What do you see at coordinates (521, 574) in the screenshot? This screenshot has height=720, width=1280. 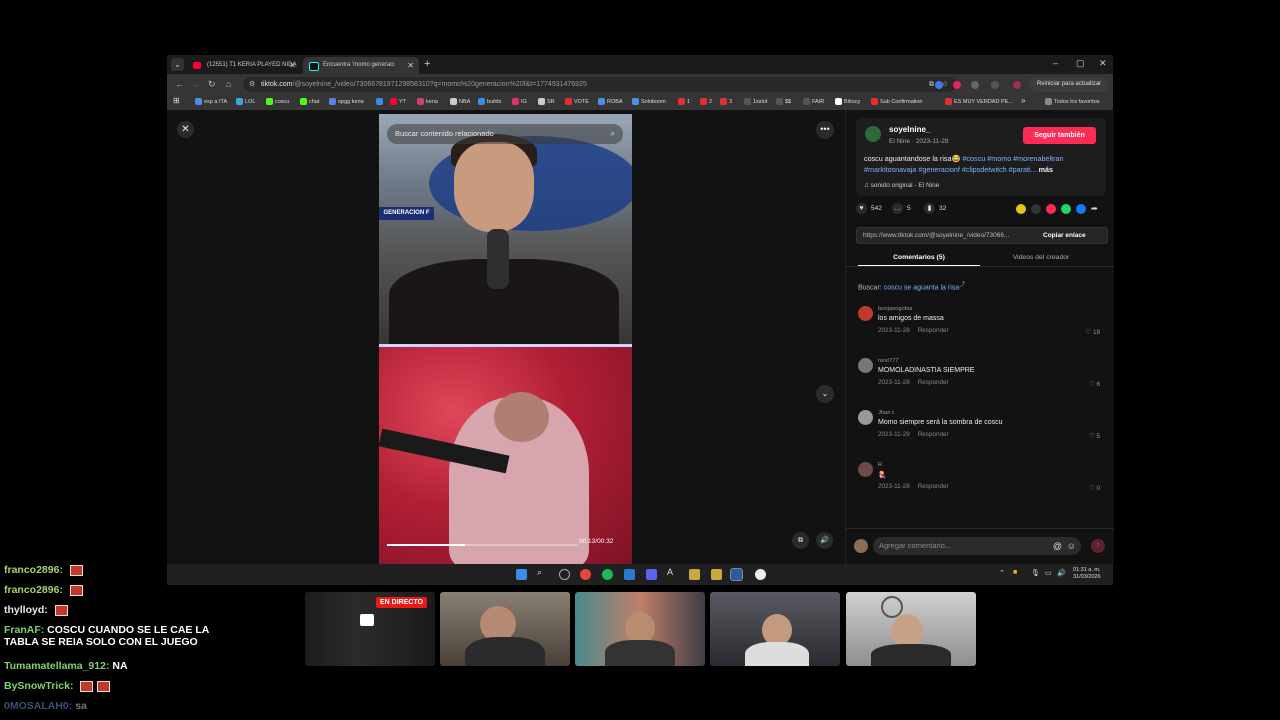 I see `windows-start-icon` at bounding box center [521, 574].